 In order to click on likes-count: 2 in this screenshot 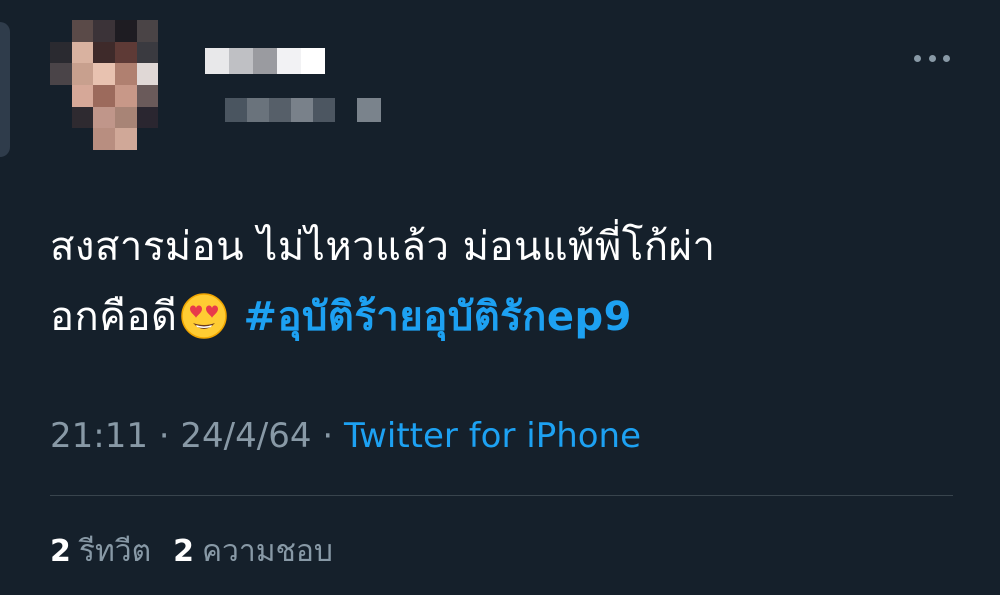, I will do `click(183, 551)`.